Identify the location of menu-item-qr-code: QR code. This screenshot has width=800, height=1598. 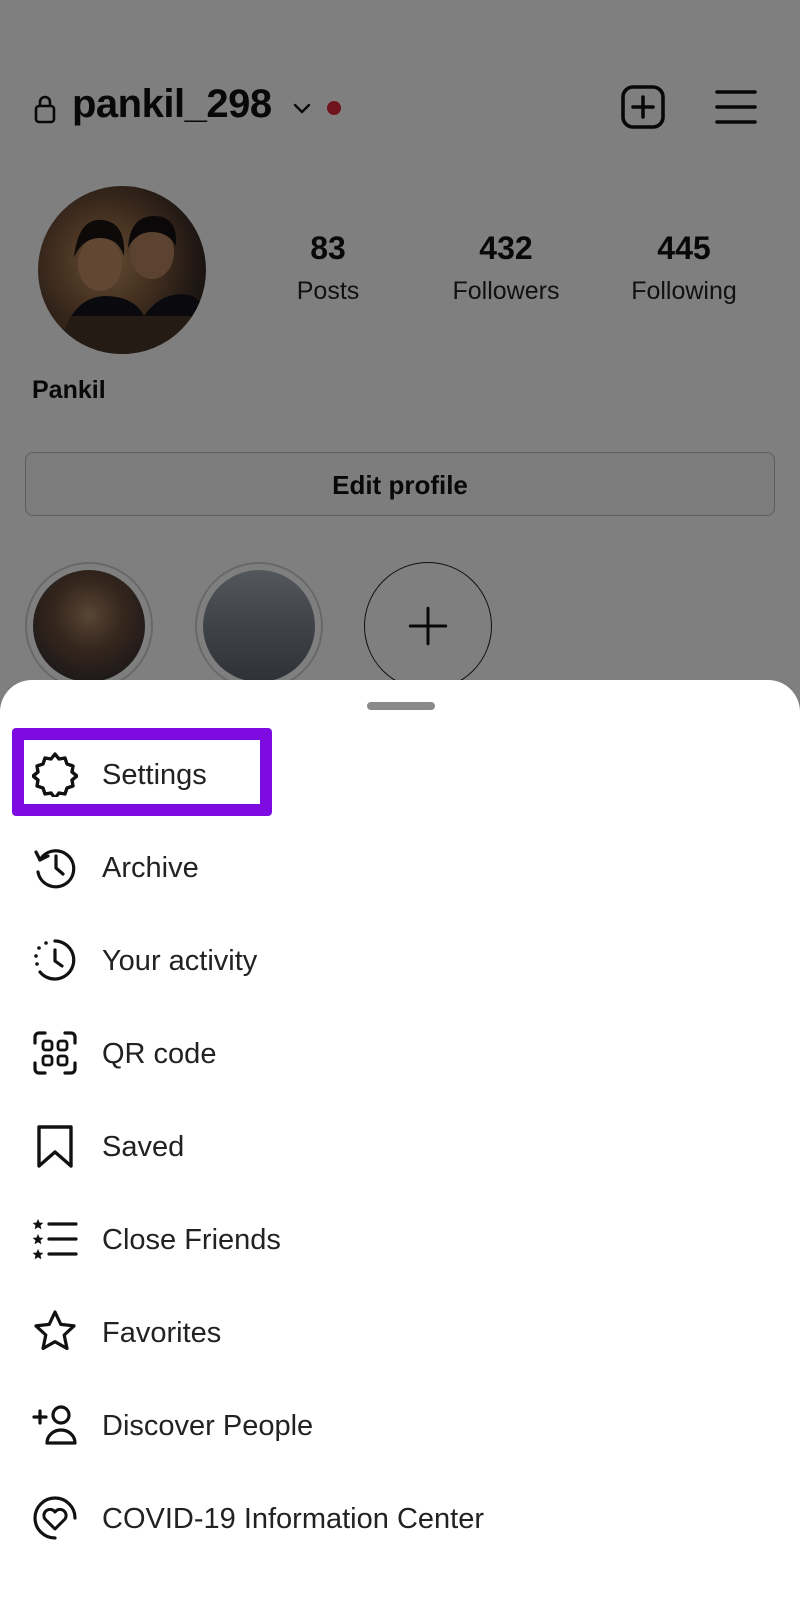
(400, 1054).